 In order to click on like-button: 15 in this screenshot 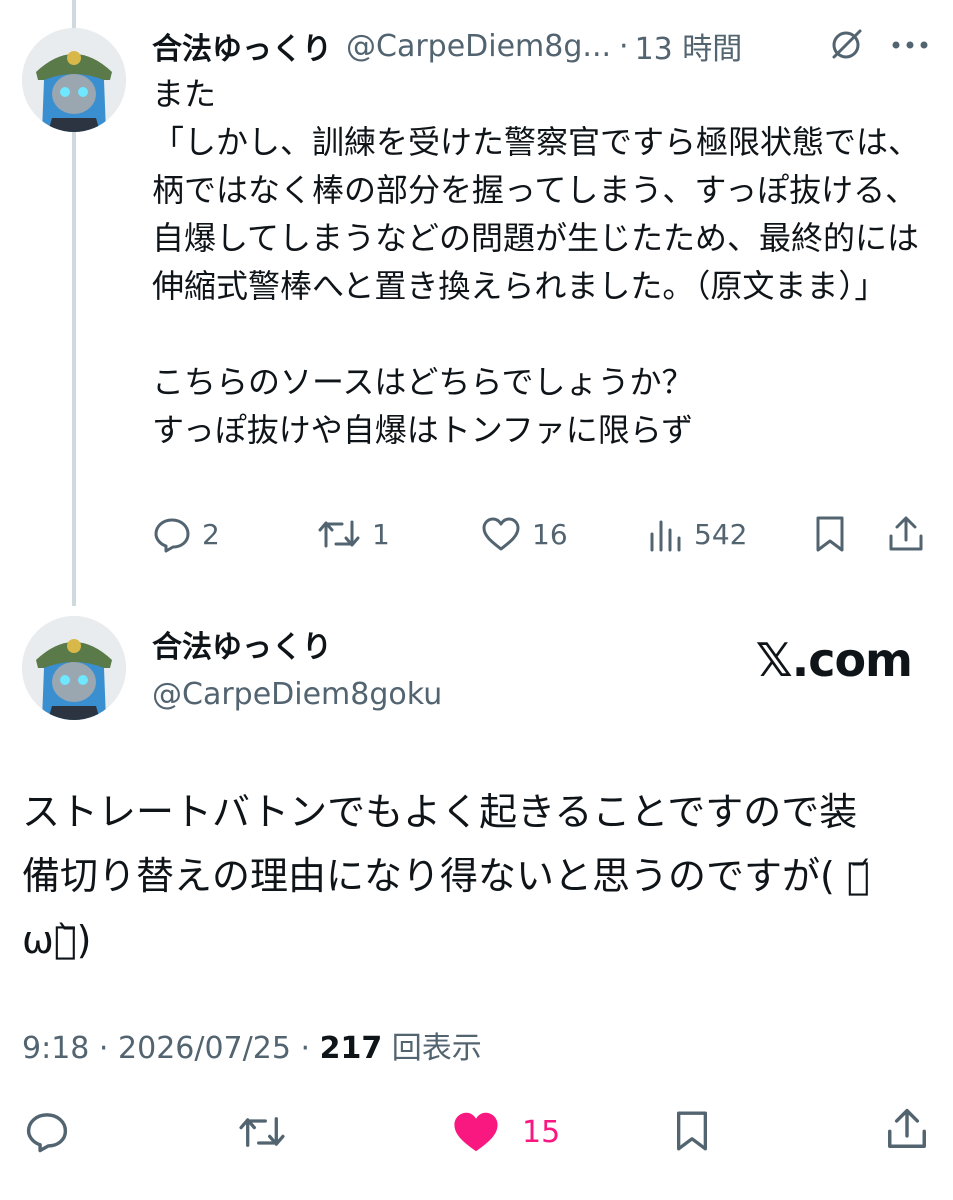, I will do `click(505, 1132)`.